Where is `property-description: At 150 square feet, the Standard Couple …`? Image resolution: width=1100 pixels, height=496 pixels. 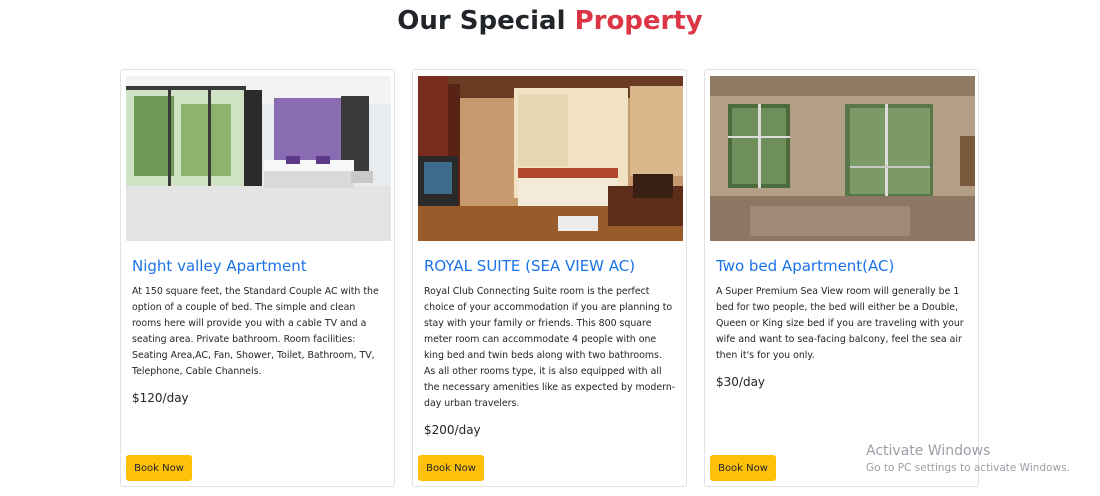
property-description: At 150 square feet, the Standard Couple … is located at coordinates (255, 331).